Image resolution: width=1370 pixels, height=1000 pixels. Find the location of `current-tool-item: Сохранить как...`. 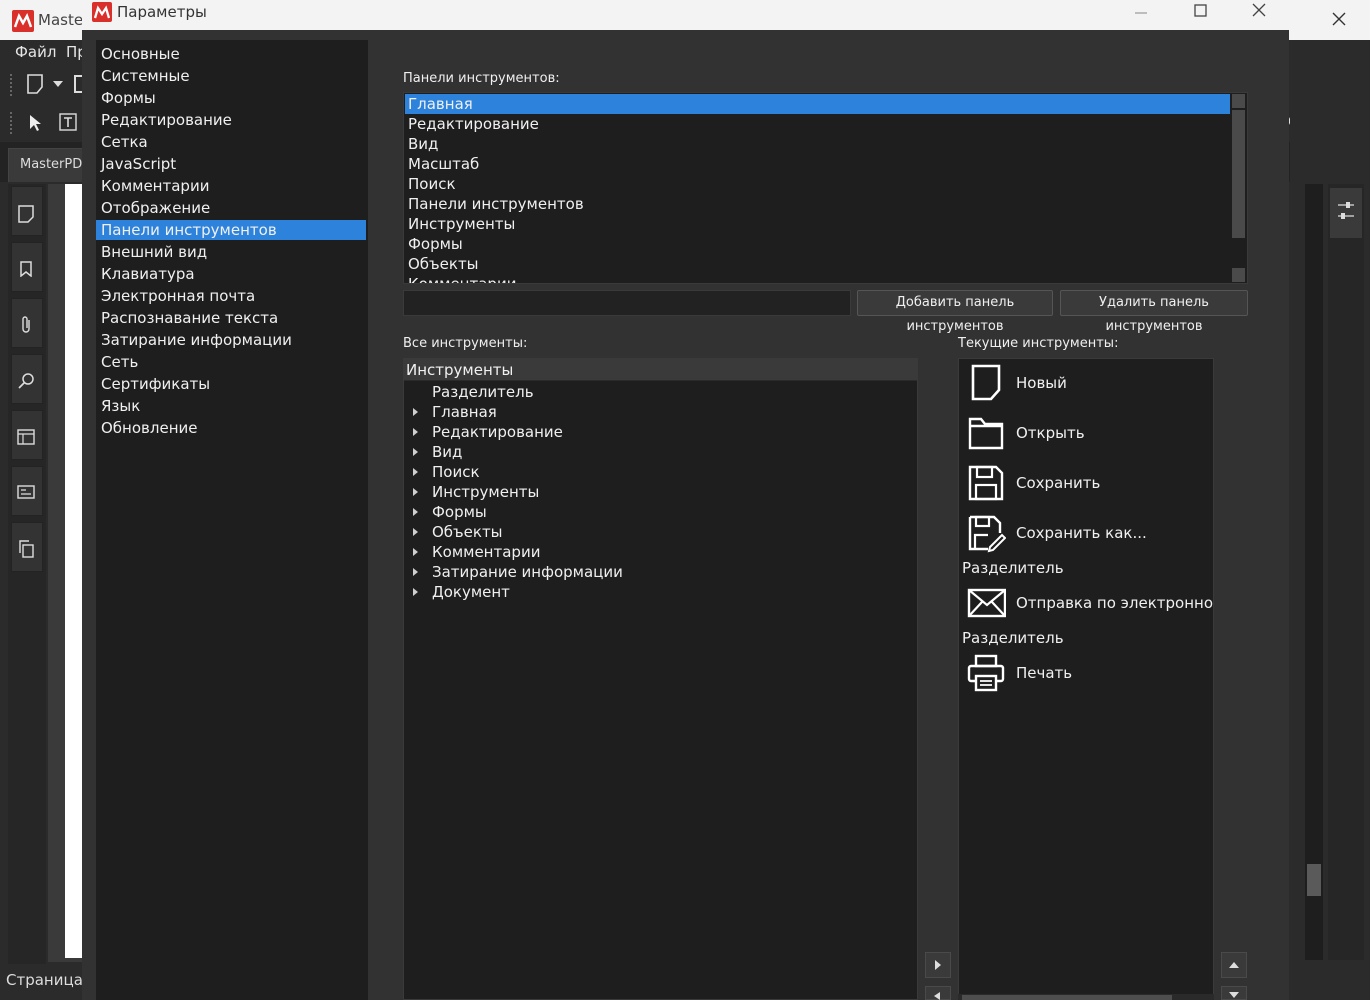

current-tool-item: Сохранить как... is located at coordinates (1081, 533).